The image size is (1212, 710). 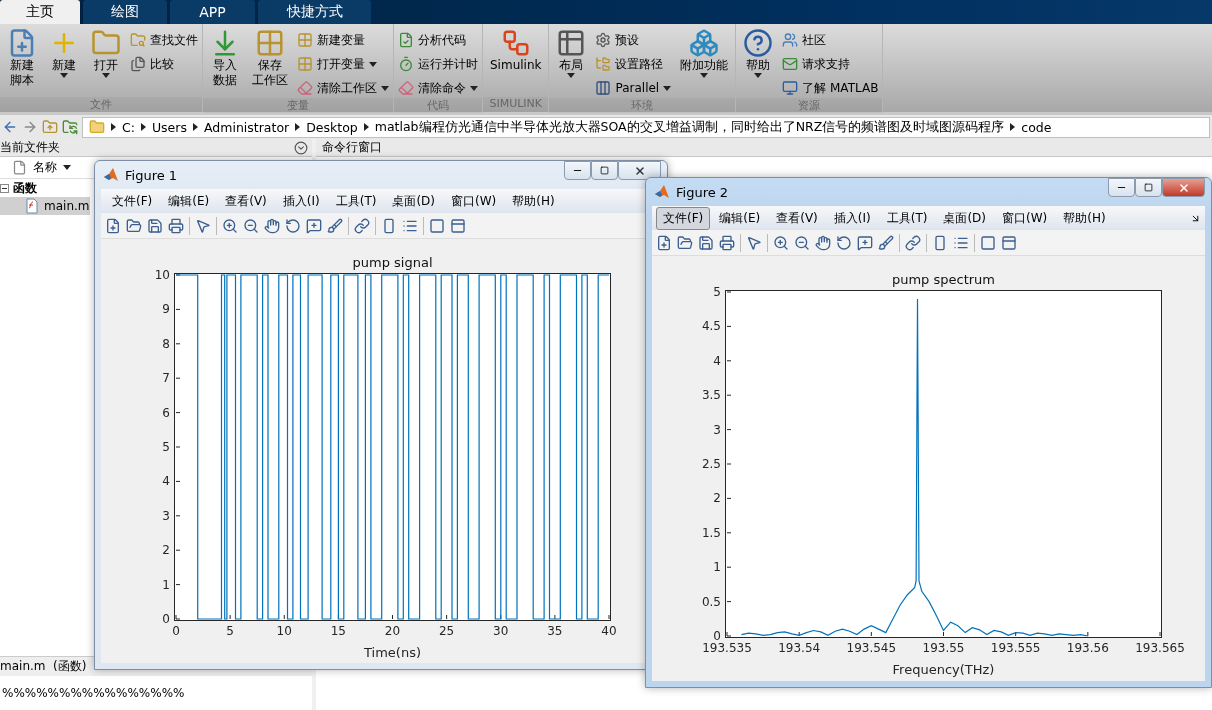 What do you see at coordinates (516, 62) in the screenshot?
I see `ribbon-button: Simulink` at bounding box center [516, 62].